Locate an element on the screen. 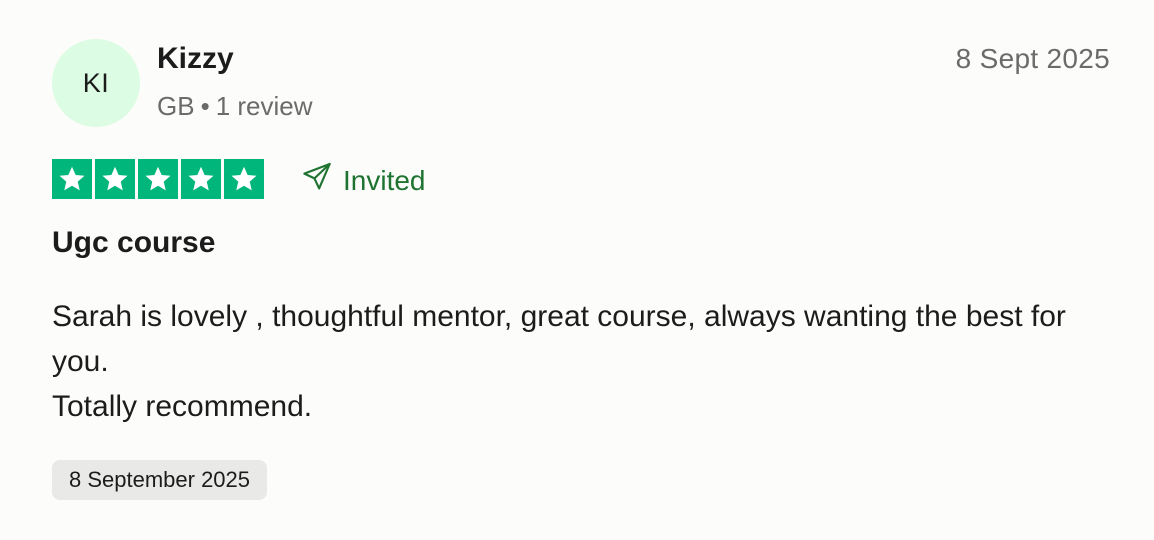 The width and height of the screenshot is (1154, 540). invited-label: Invited is located at coordinates (363, 181).